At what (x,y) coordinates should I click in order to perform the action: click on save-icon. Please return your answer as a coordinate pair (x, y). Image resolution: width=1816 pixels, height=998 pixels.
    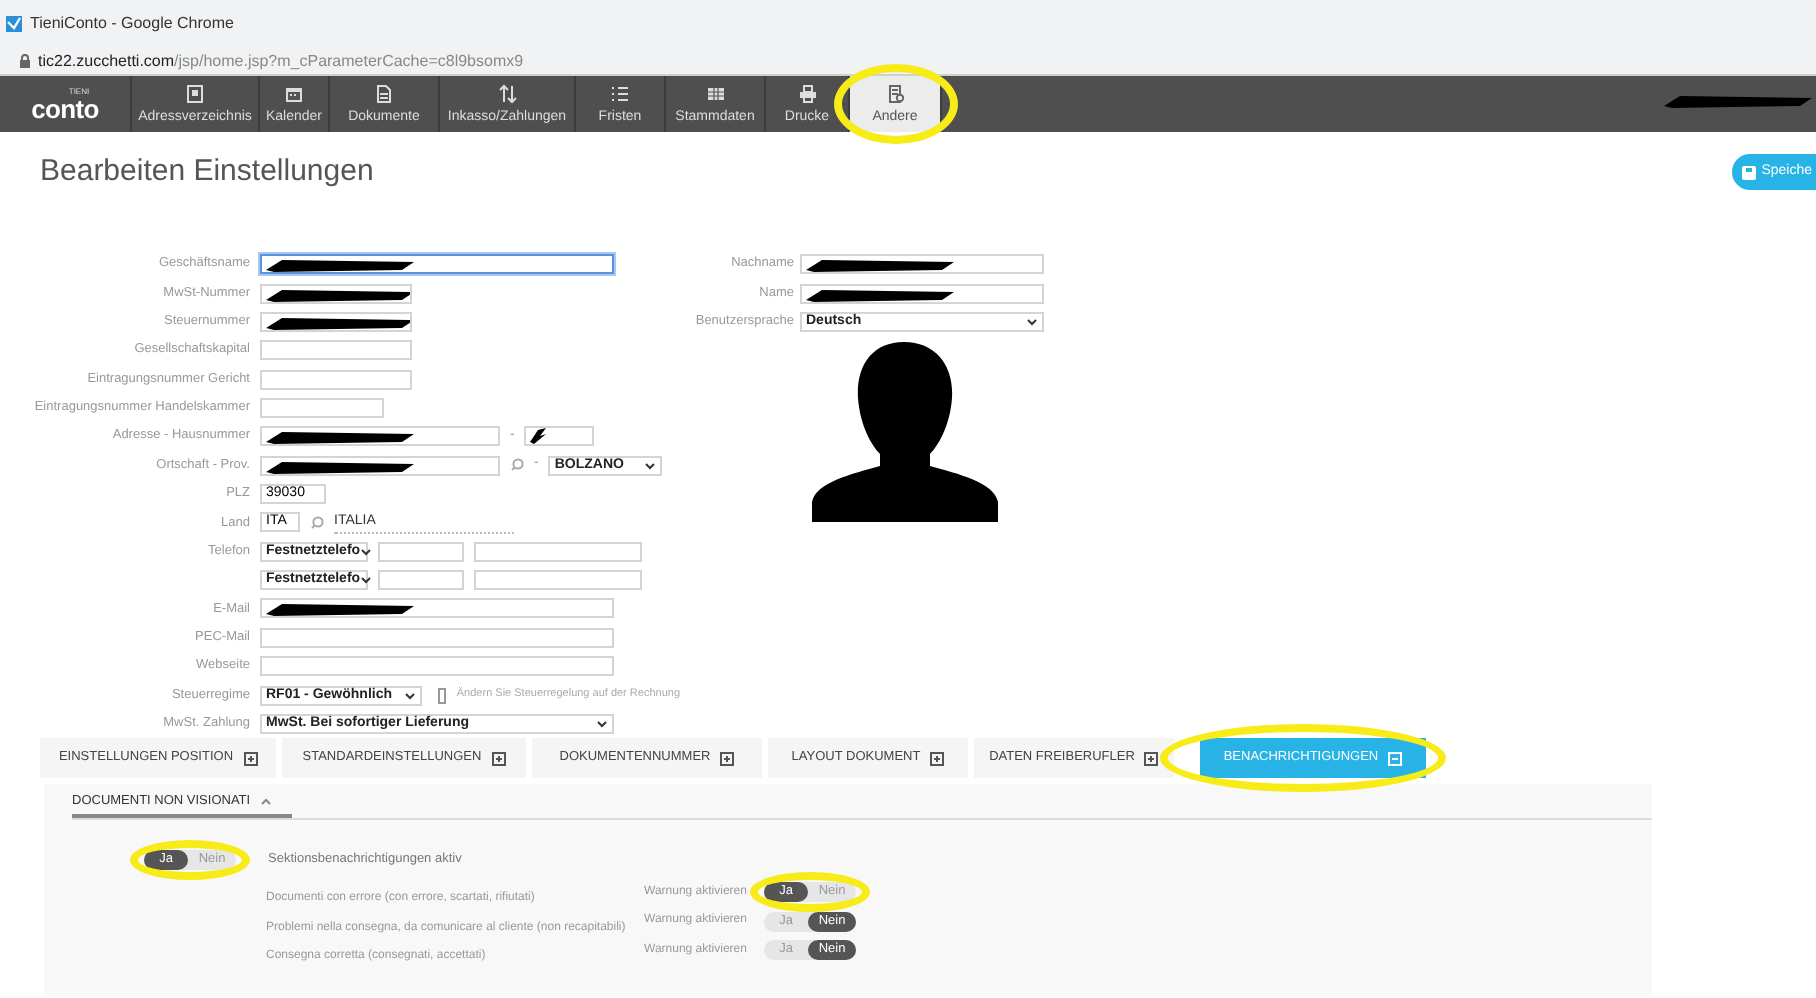
    Looking at the image, I should click on (1748, 172).